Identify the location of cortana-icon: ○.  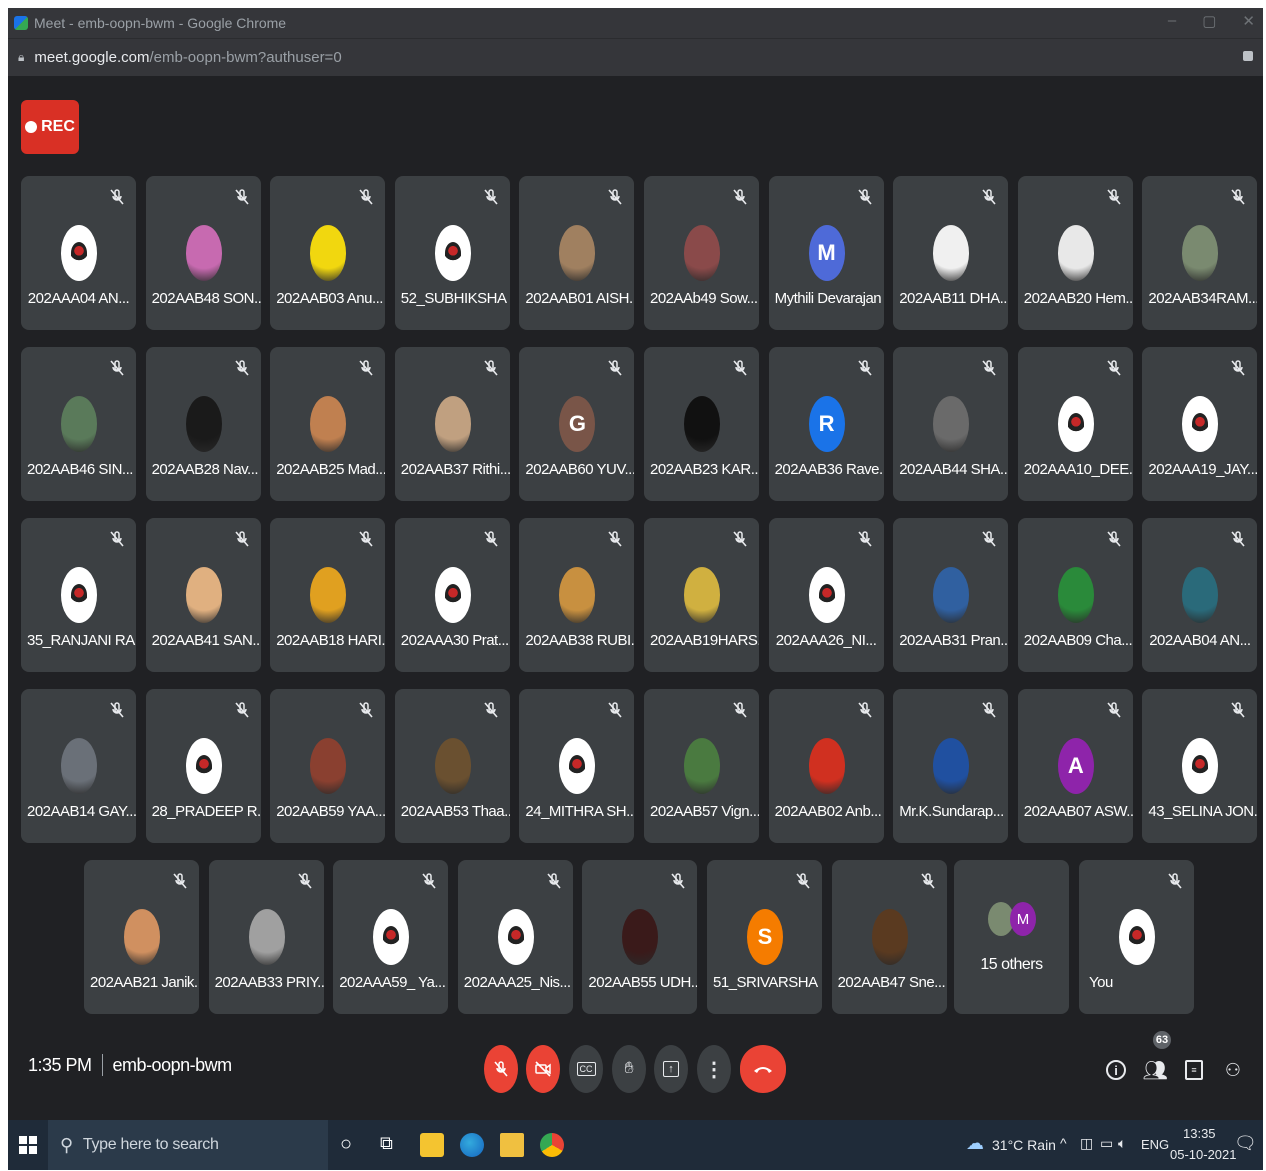
(352, 1145).